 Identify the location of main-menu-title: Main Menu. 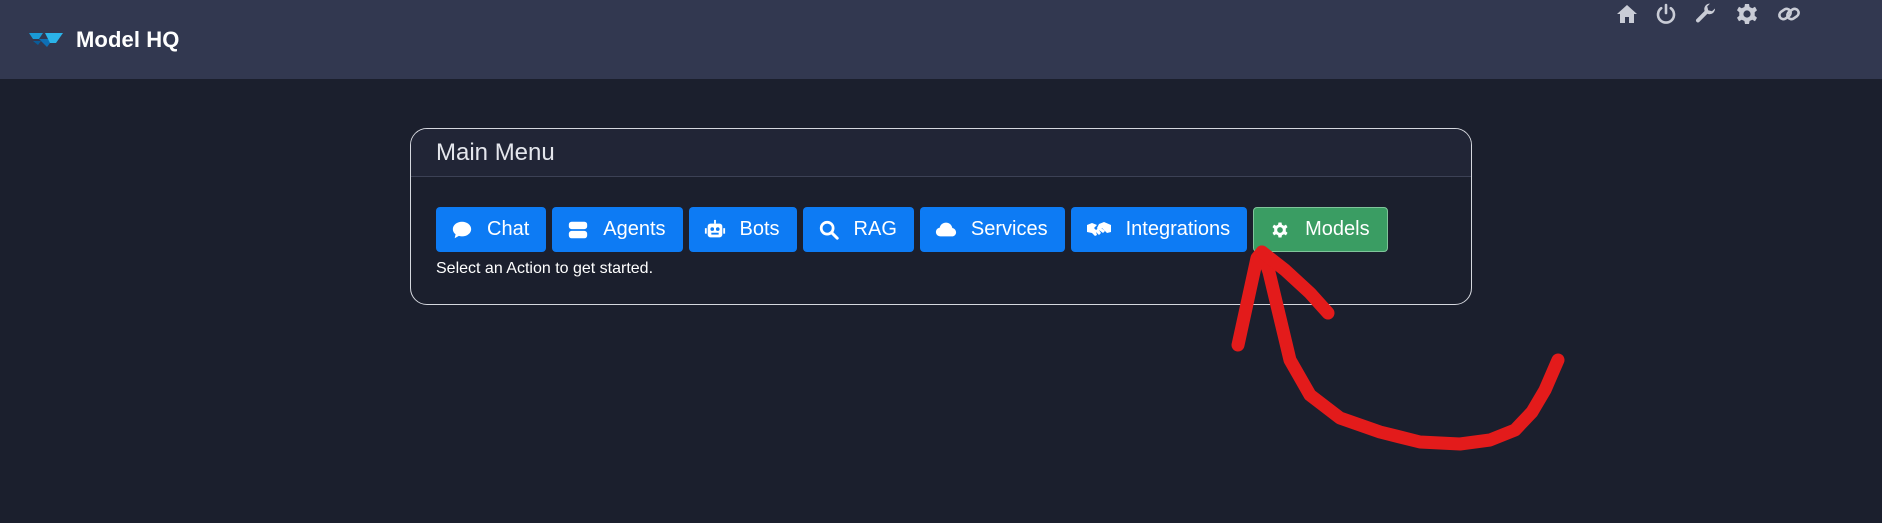
(495, 152).